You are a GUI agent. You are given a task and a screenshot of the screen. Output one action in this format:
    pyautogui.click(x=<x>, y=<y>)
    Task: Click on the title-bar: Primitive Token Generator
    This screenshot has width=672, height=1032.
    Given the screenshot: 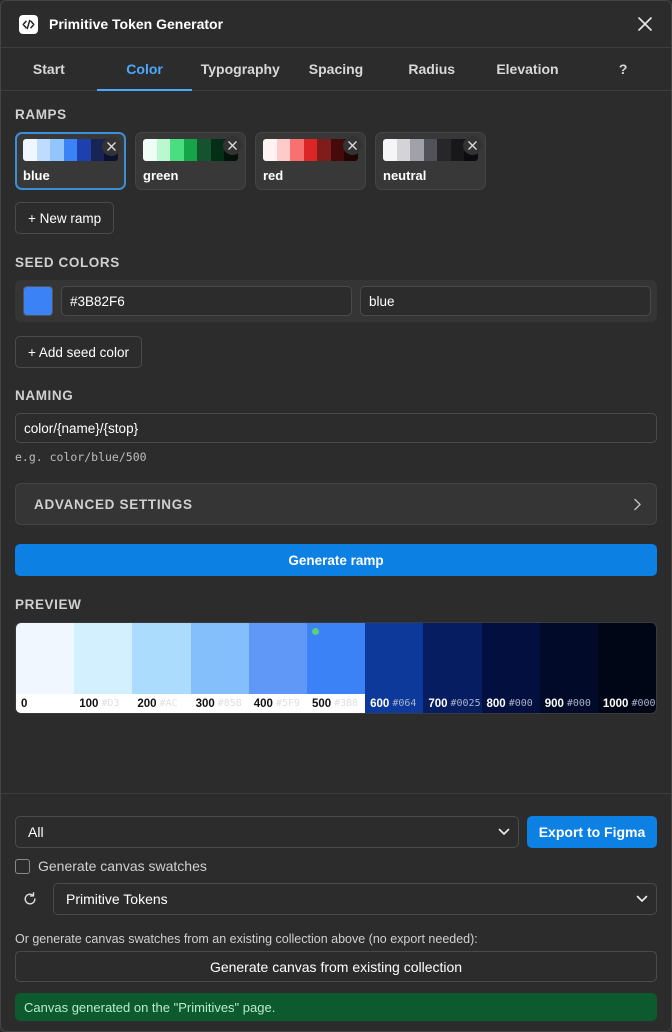 What is the action you would take?
    pyautogui.click(x=336, y=24)
    